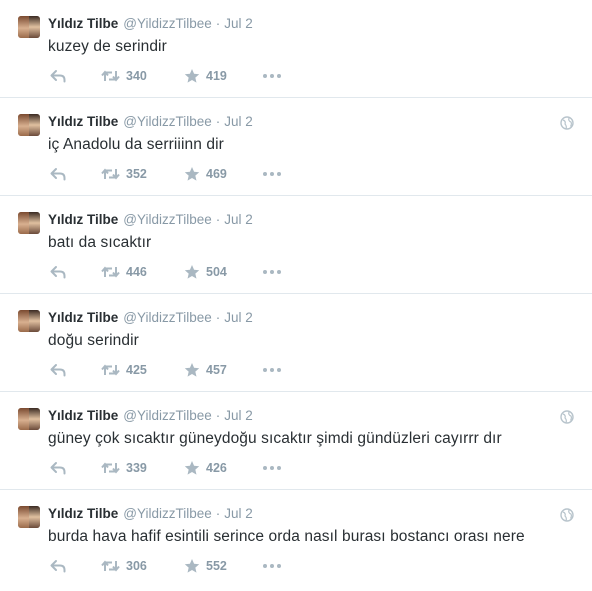 The image size is (592, 591). I want to click on retweet-button: 306, so click(124, 566).